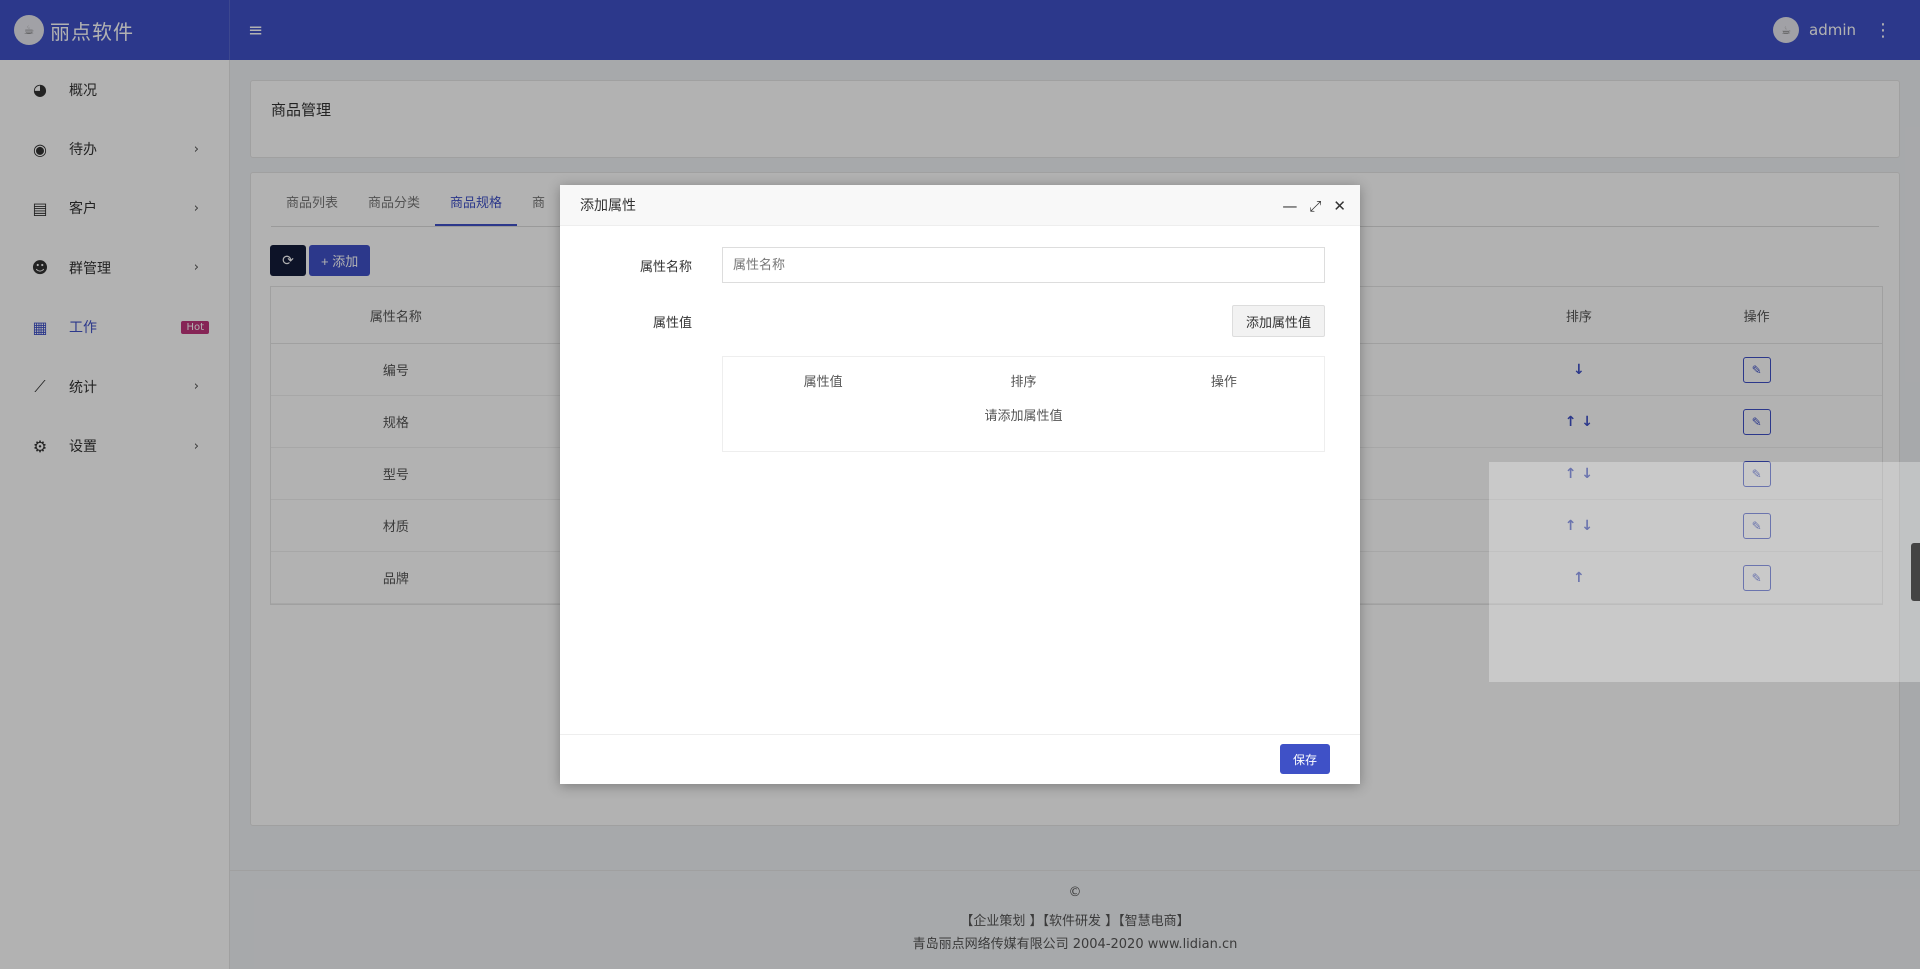 The width and height of the screenshot is (1920, 969). What do you see at coordinates (608, 206) in the screenshot?
I see `dialog-title: 添加属性` at bounding box center [608, 206].